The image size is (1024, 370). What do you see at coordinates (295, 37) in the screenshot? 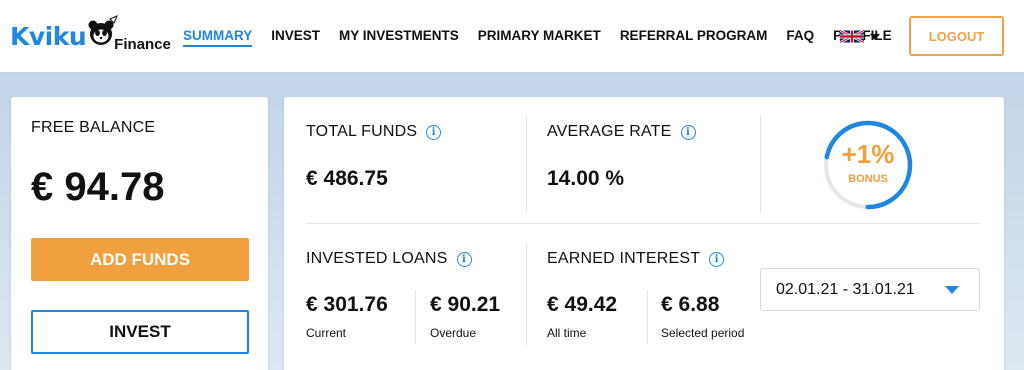
I see `nav-invest: INVEST` at bounding box center [295, 37].